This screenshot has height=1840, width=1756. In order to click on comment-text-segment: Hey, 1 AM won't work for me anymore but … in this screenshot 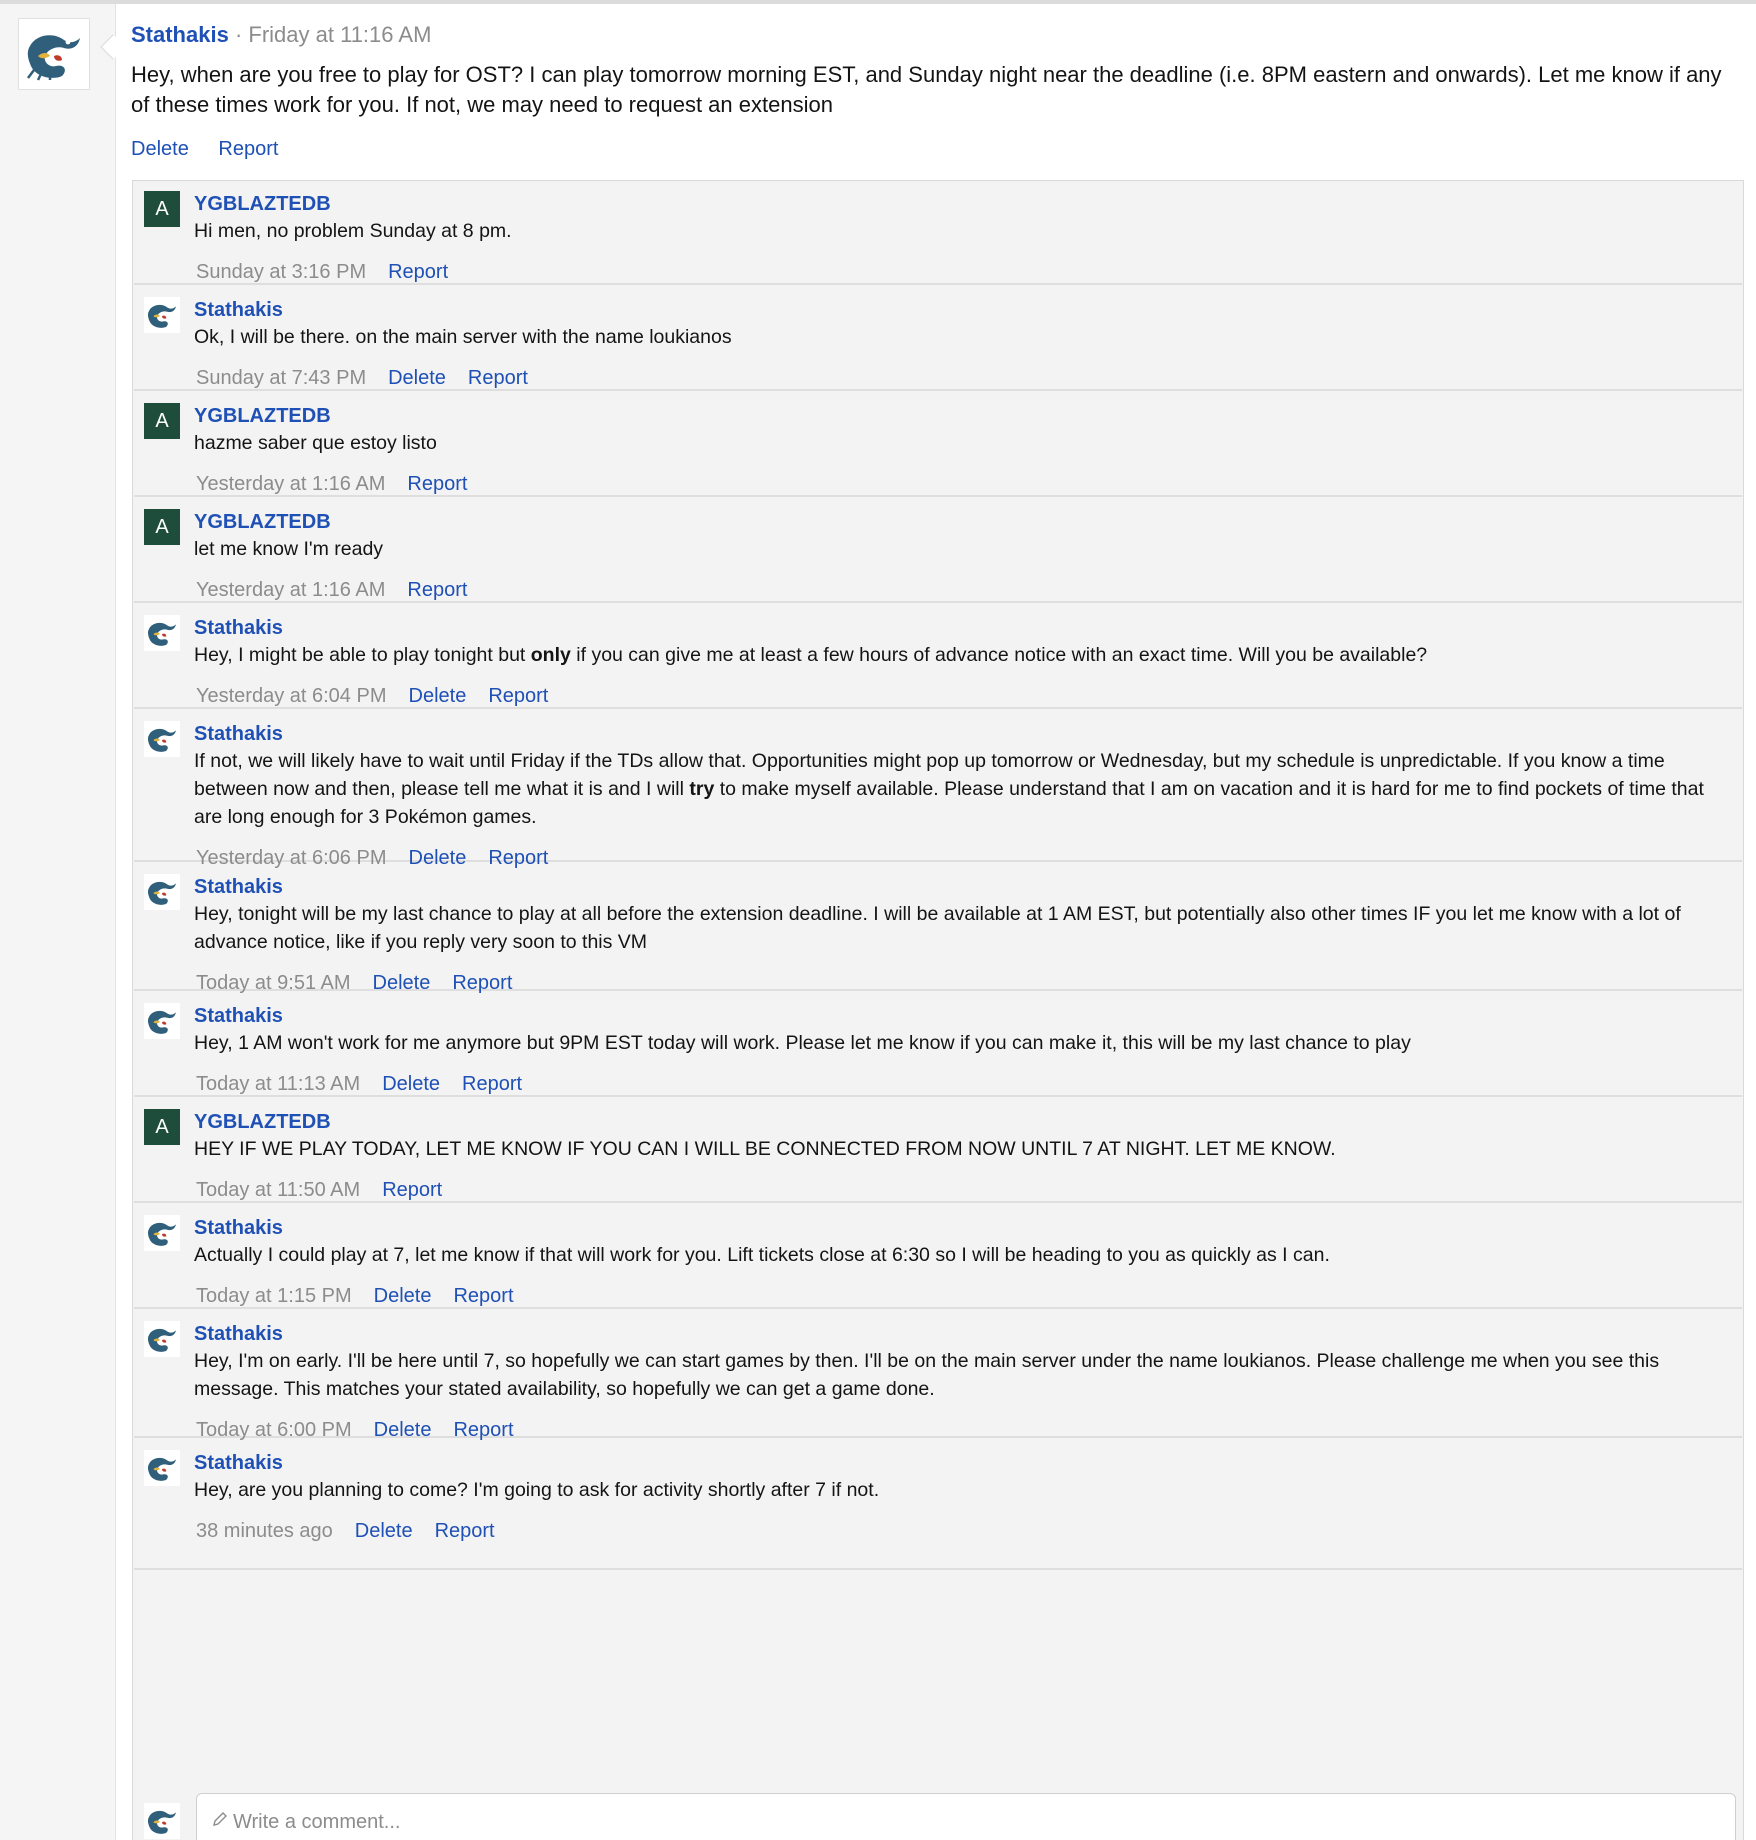, I will do `click(802, 1043)`.